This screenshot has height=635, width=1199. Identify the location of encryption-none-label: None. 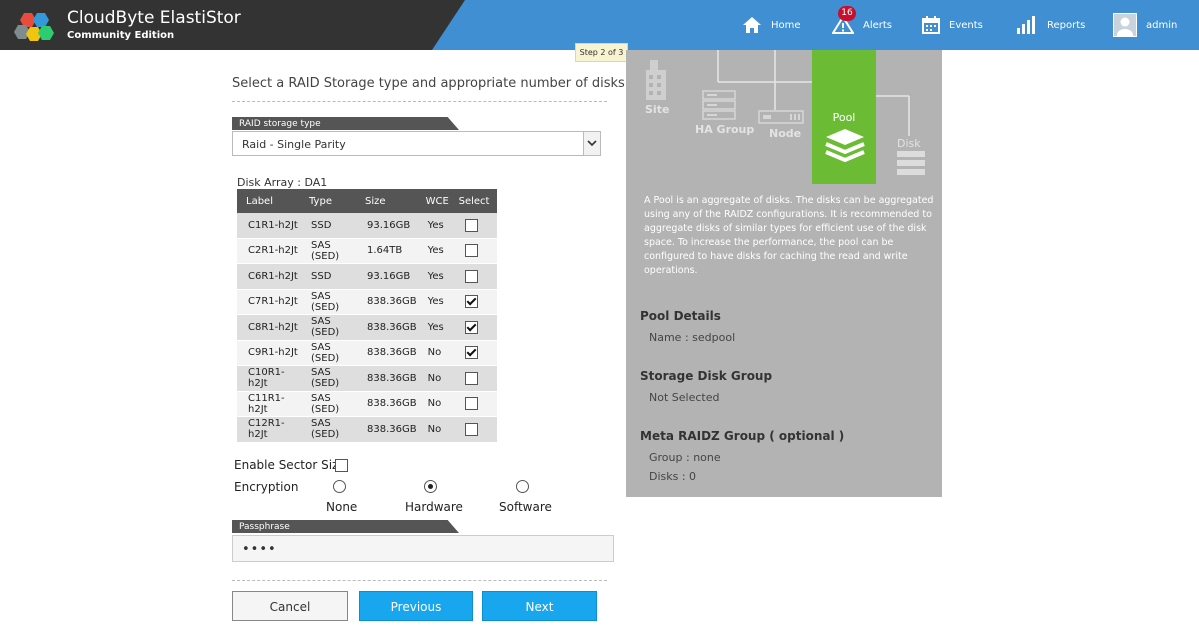
(342, 507).